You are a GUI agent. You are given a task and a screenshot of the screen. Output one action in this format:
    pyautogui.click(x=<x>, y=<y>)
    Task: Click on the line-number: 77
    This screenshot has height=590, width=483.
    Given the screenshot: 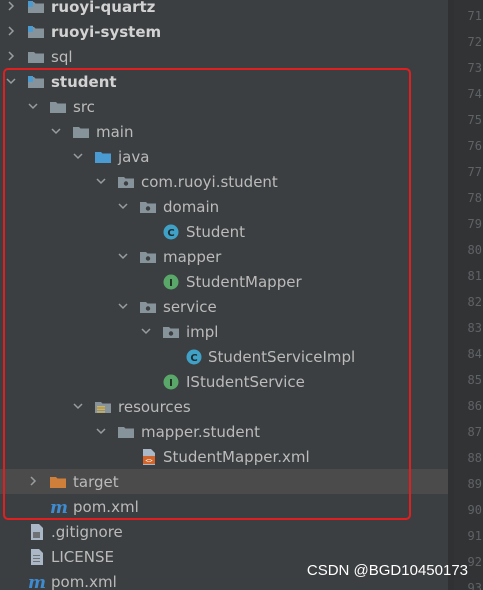 What is the action you would take?
    pyautogui.click(x=474, y=172)
    